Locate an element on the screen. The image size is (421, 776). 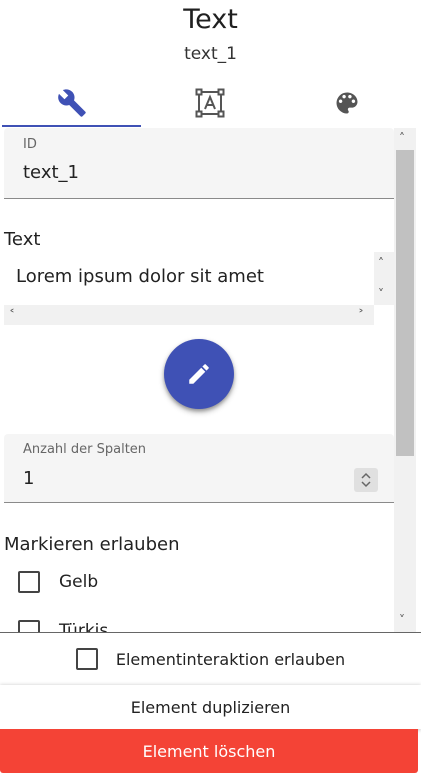
delete-element-button: Element löschen is located at coordinates (209, 751).